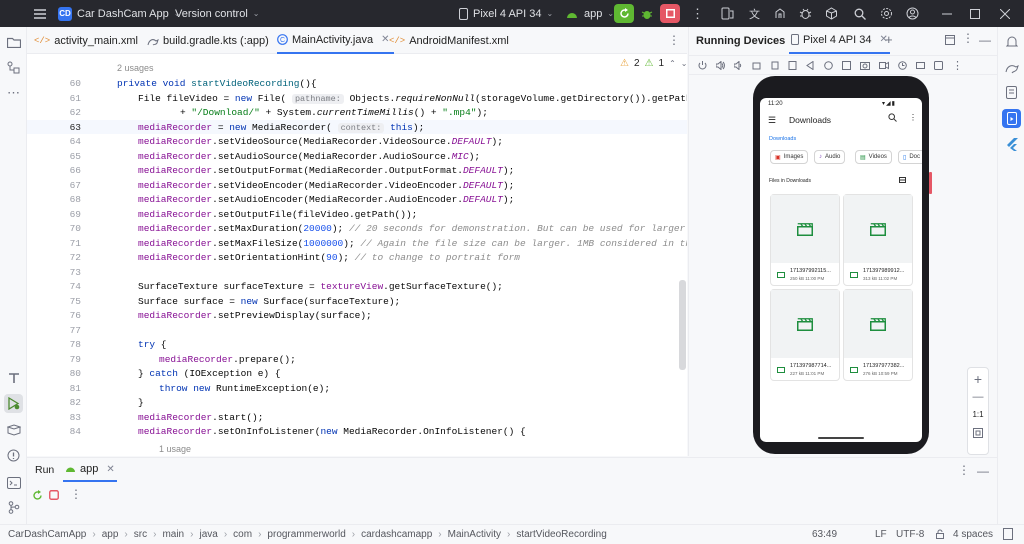 Image resolution: width=1024 pixels, height=544 pixels. What do you see at coordinates (13, 403) in the screenshot?
I see `run-tool-icon` at bounding box center [13, 403].